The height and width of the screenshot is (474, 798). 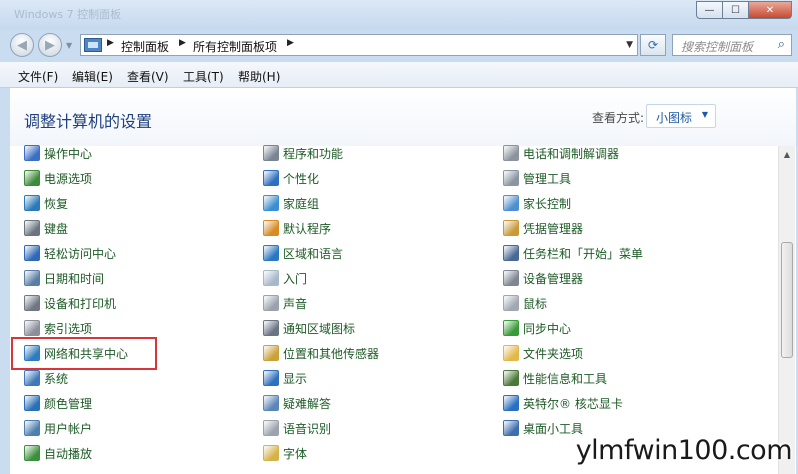 I want to click on view-by-dropdown: 小图标 ▼, so click(x=681, y=116).